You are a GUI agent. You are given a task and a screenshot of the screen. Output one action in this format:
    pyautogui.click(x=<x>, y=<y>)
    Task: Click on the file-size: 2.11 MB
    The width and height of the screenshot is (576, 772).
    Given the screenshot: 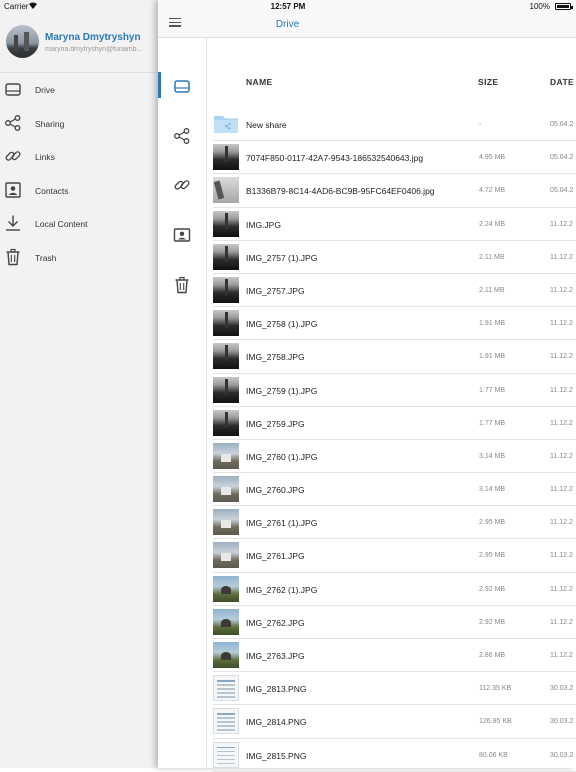 What is the action you would take?
    pyautogui.click(x=492, y=290)
    